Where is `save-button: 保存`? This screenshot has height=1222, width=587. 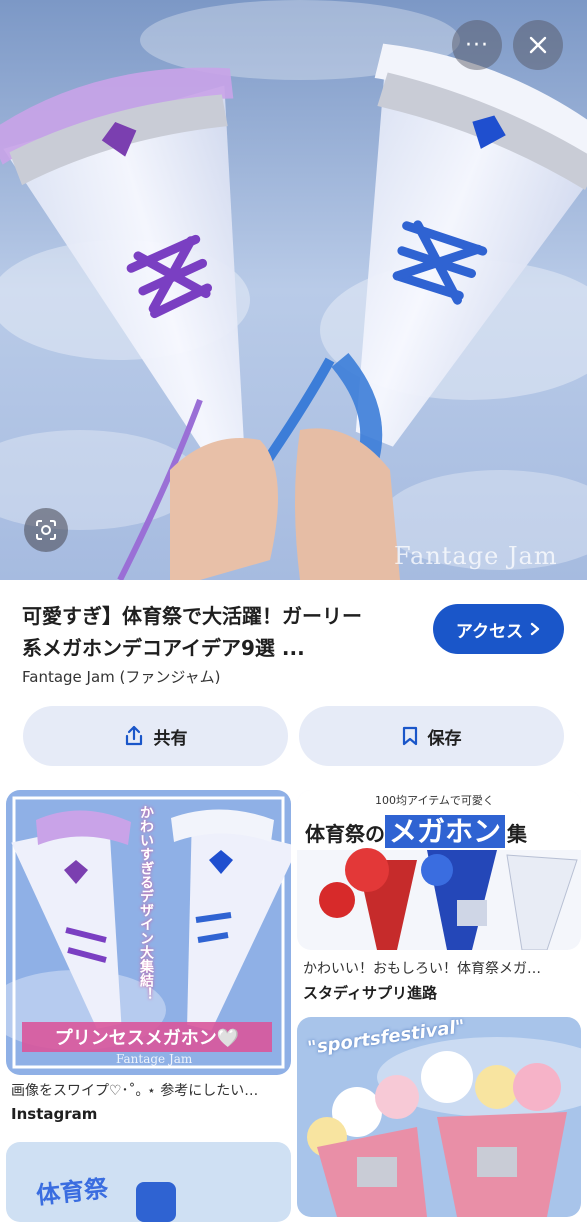
save-button: 保存 is located at coordinates (431, 736).